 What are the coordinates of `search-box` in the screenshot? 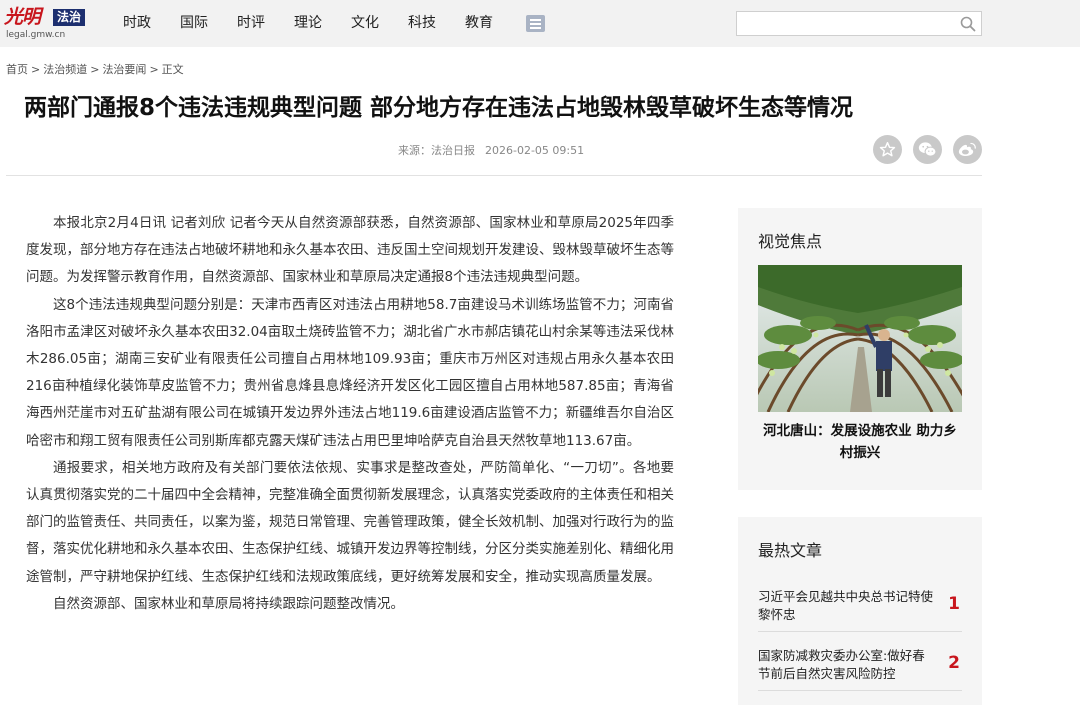 It's located at (859, 23).